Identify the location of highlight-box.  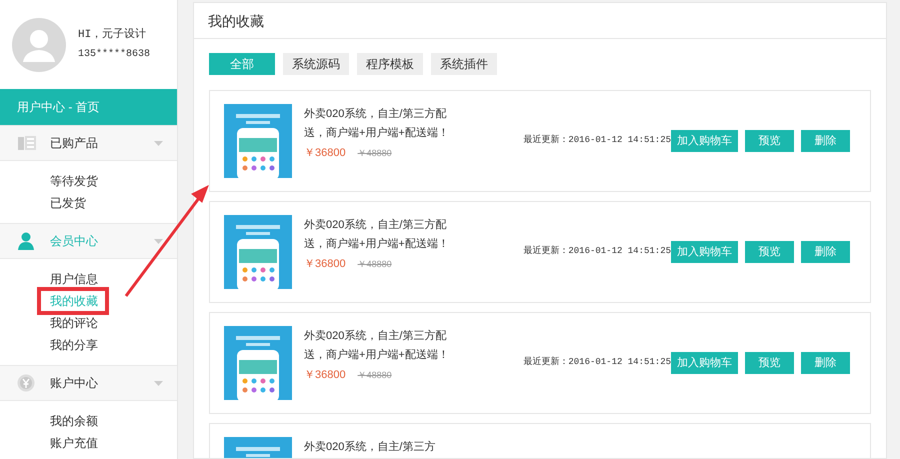
(73, 301).